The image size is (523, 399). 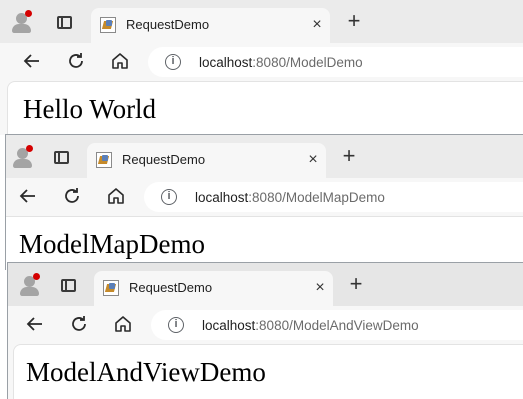 I want to click on page-content: ModelAndViewDemo, so click(x=268, y=371).